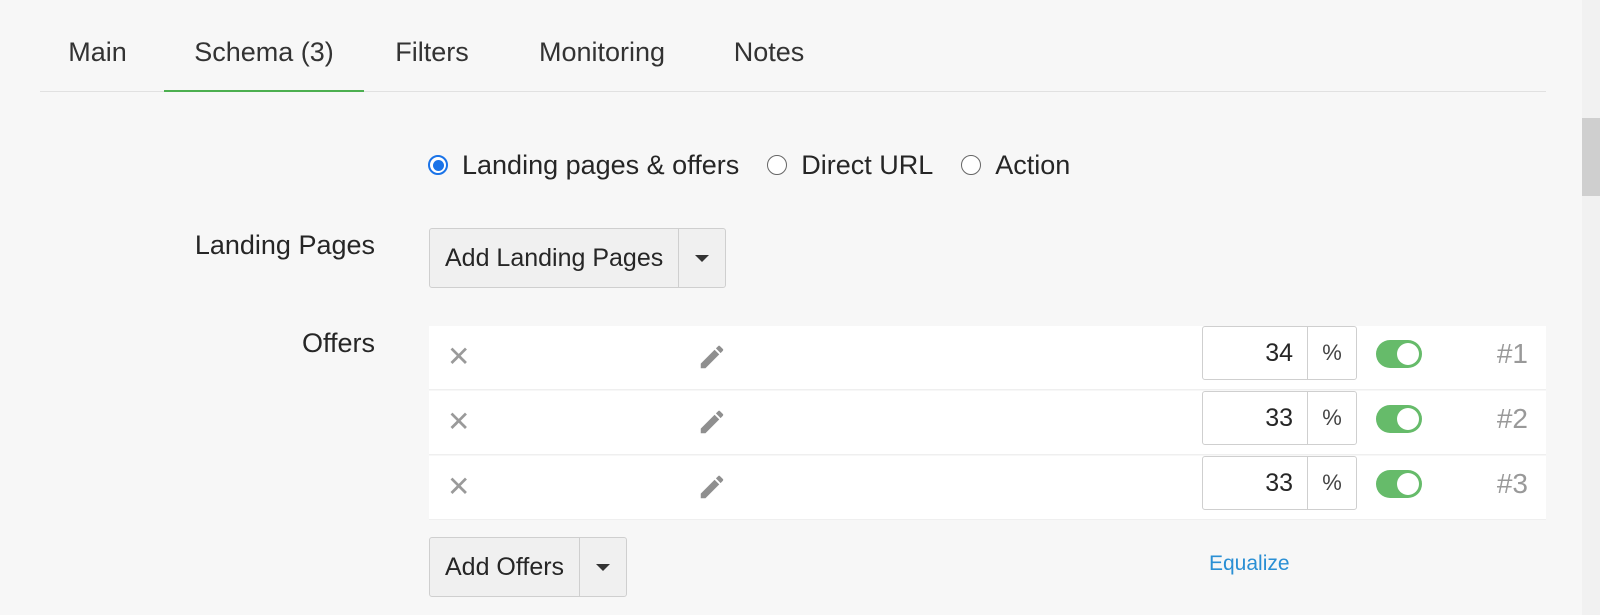  Describe the element at coordinates (338, 343) in the screenshot. I see `offers-label: Offers` at that location.